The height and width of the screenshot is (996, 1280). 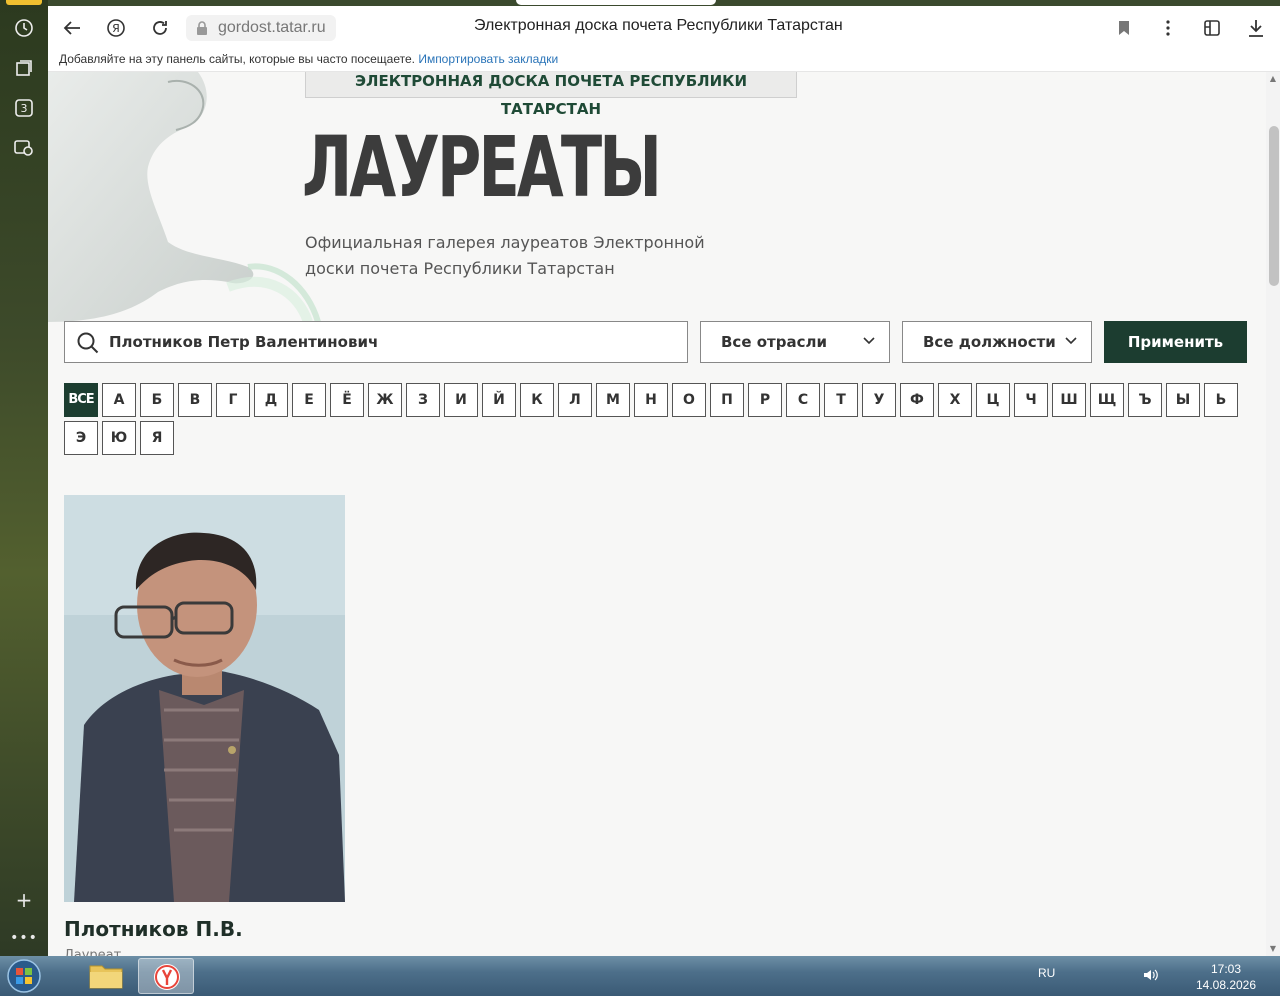 What do you see at coordinates (689, 400) in the screenshot?
I see `letter-filter-button: О` at bounding box center [689, 400].